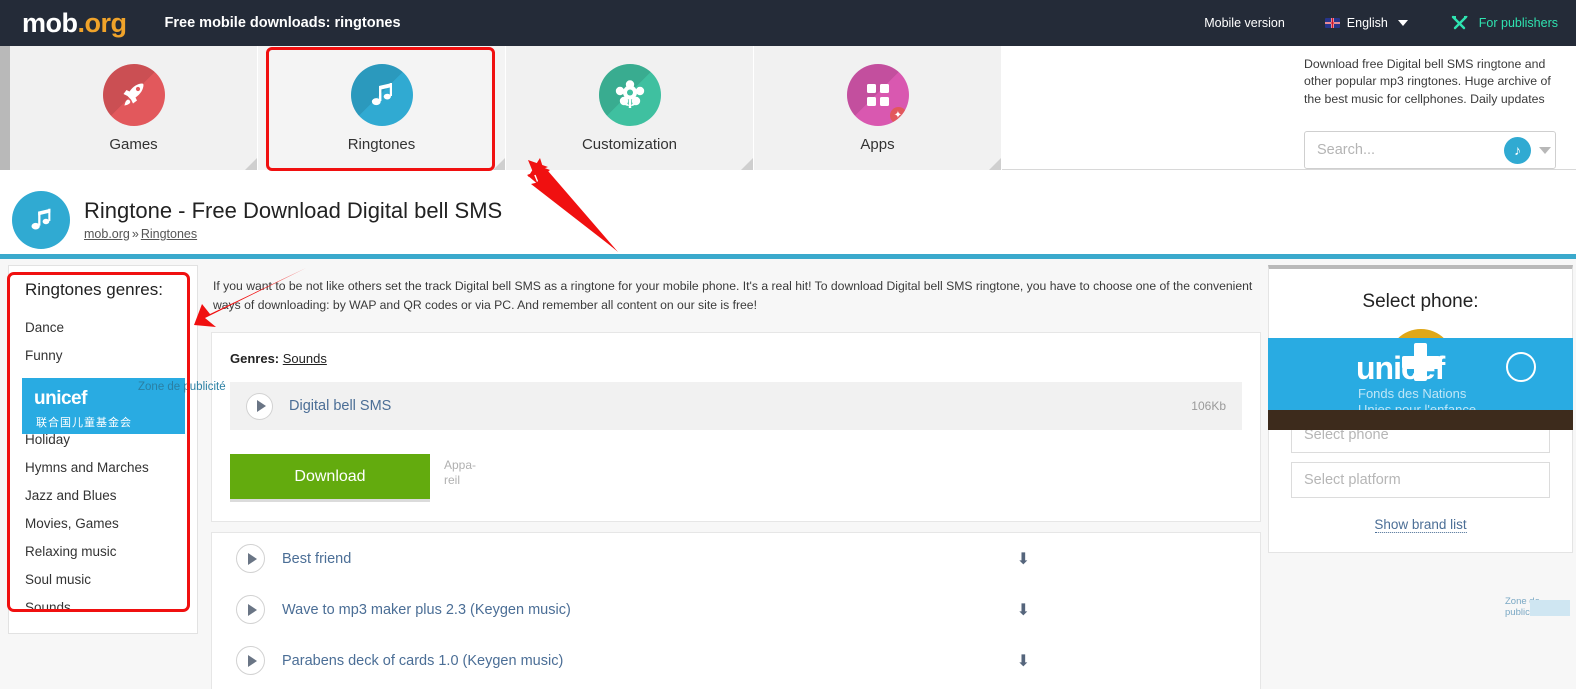  What do you see at coordinates (381, 94) in the screenshot?
I see `music-note-icon` at bounding box center [381, 94].